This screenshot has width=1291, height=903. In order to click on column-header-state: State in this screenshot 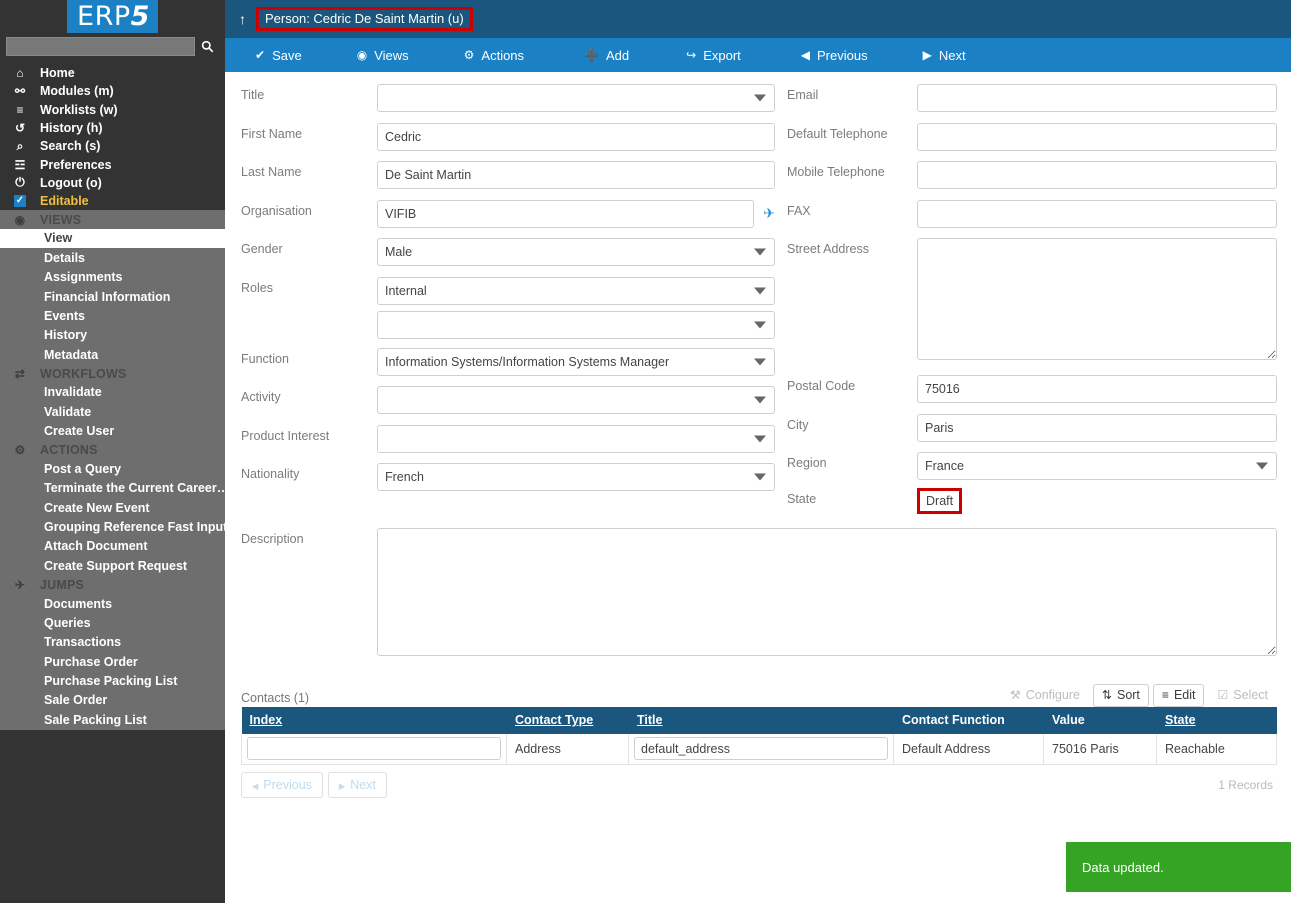, I will do `click(1216, 720)`.